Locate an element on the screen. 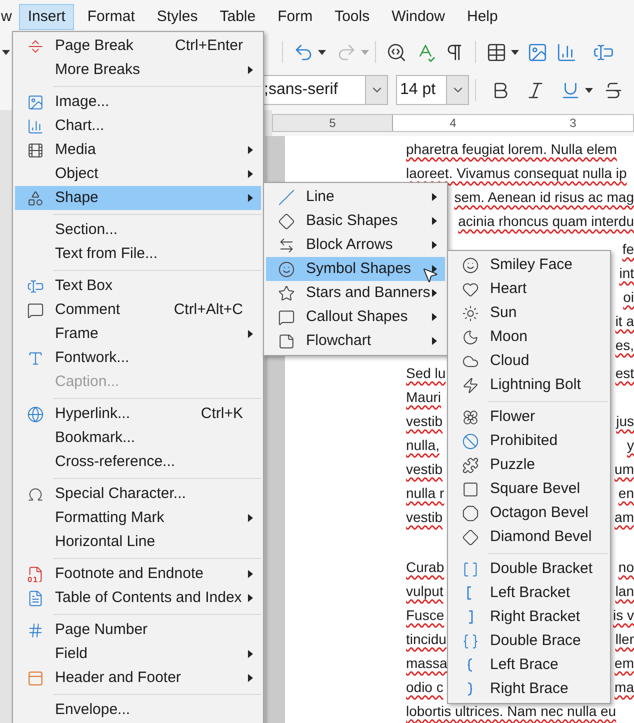 This screenshot has height=723, width=634. document-text: vulput is located at coordinates (425, 591).